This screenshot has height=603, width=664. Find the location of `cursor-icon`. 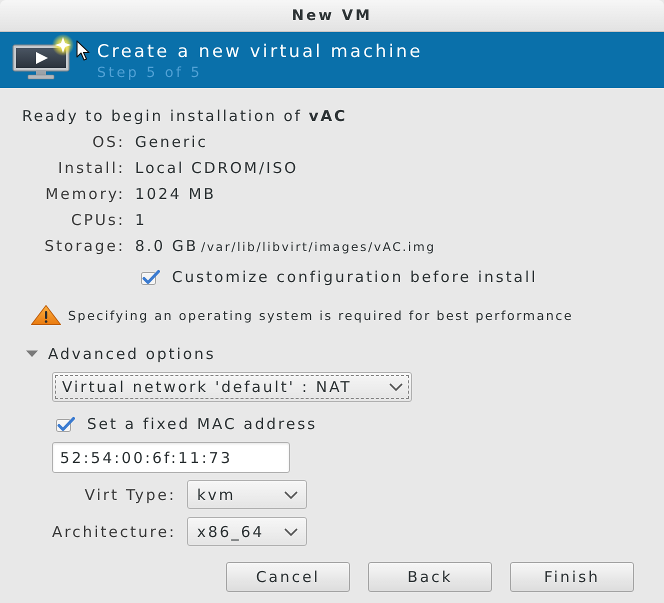

cursor-icon is located at coordinates (83, 50).